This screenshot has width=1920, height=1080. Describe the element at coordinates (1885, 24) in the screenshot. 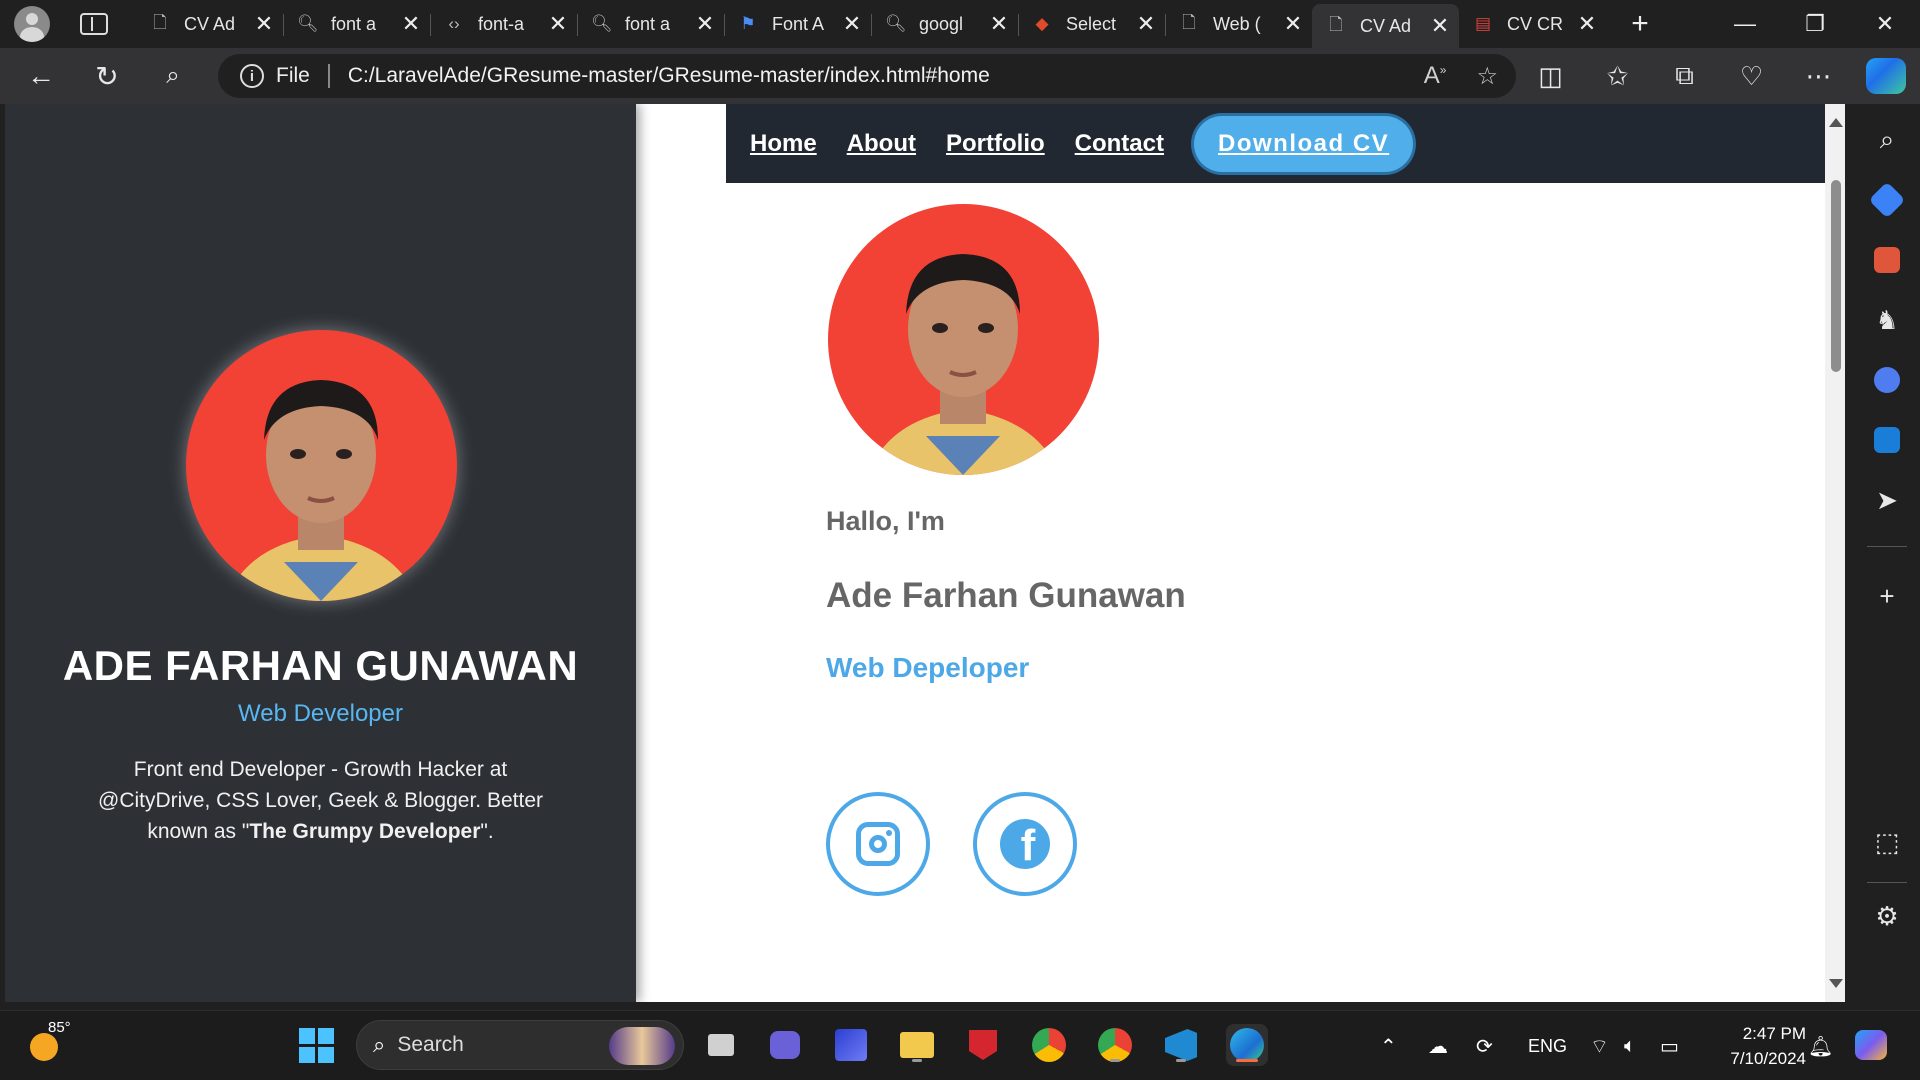

I see `close-window-icon: ✕` at that location.